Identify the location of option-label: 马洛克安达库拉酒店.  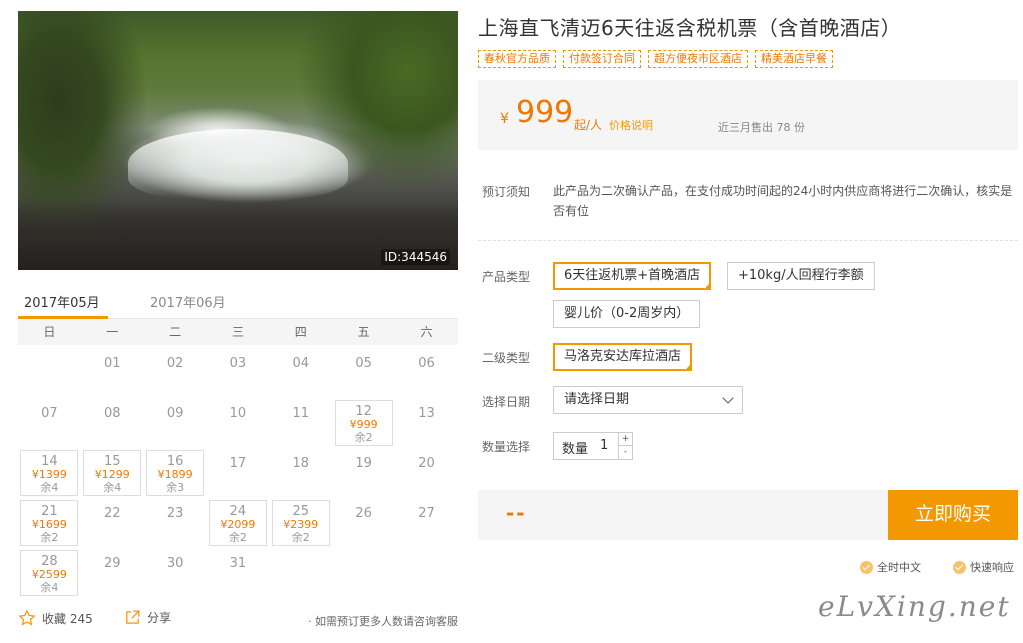
(623, 356).